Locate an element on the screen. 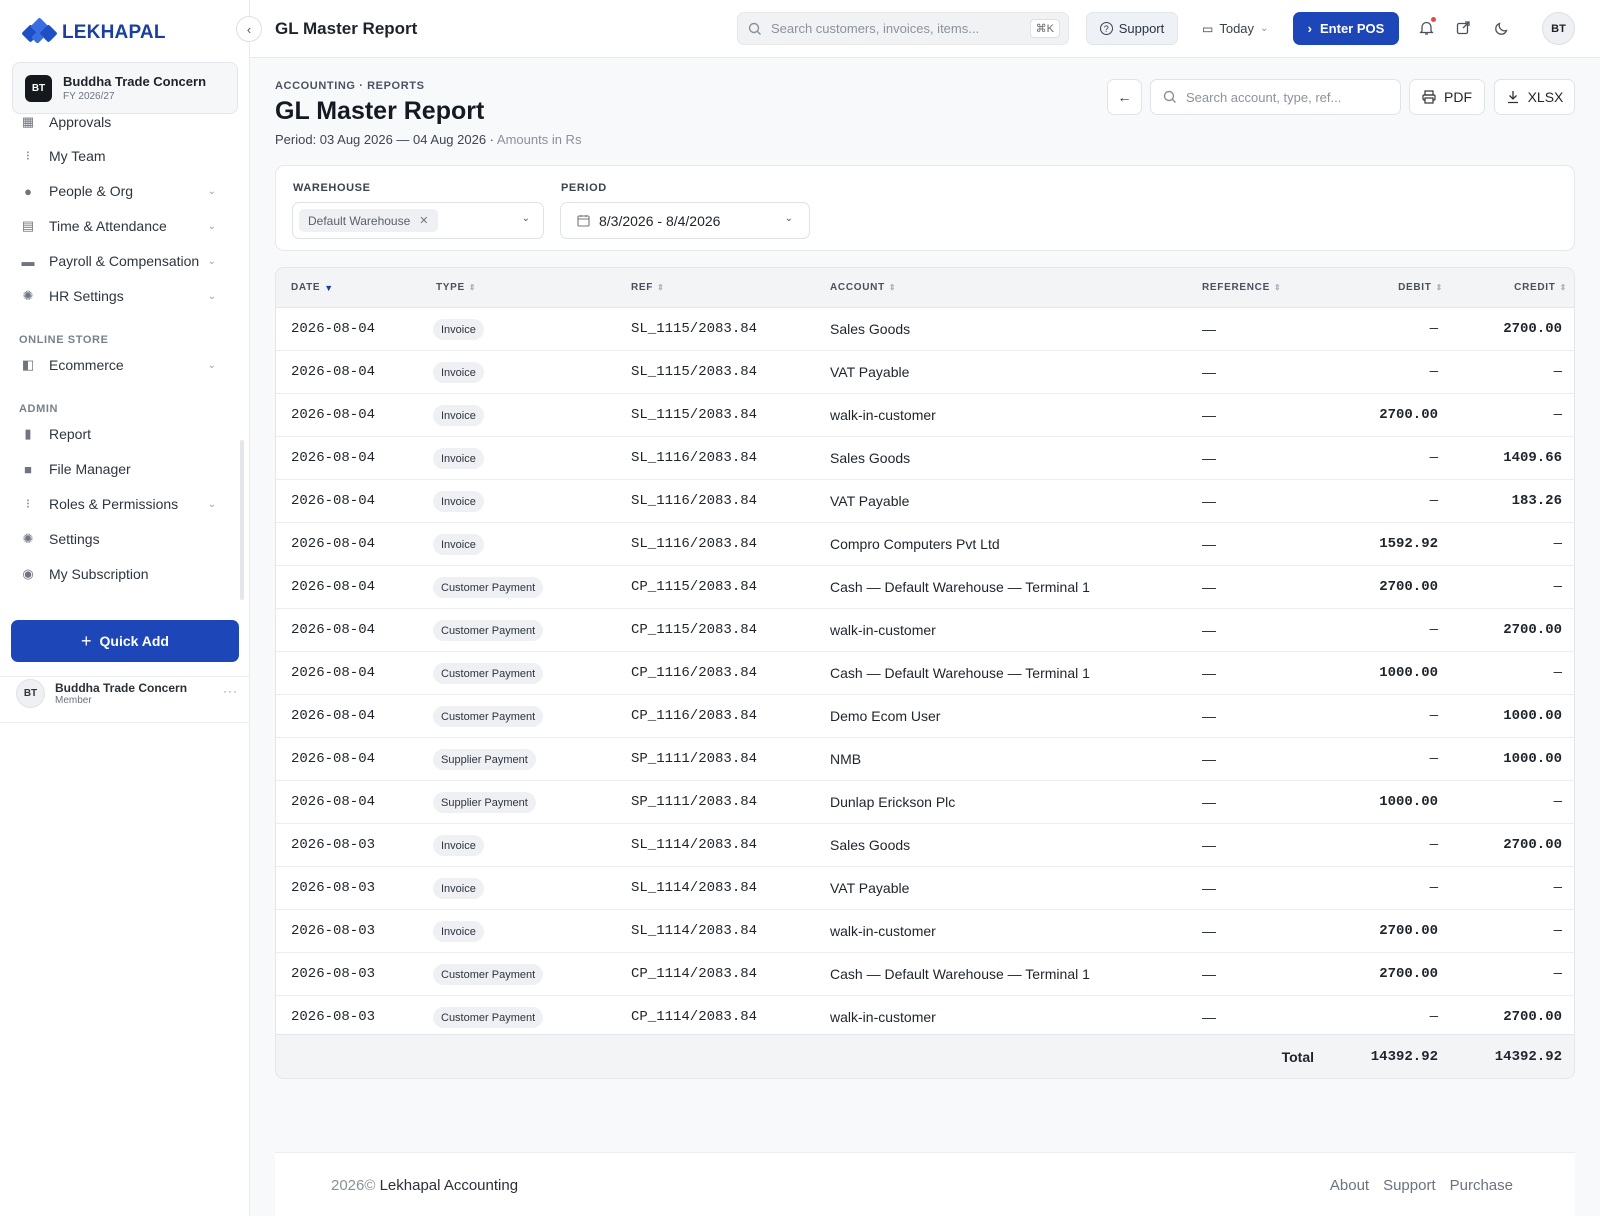 Image resolution: width=1600 pixels, height=1216 pixels. sidebar-item-label: People & Org is located at coordinates (91, 191).